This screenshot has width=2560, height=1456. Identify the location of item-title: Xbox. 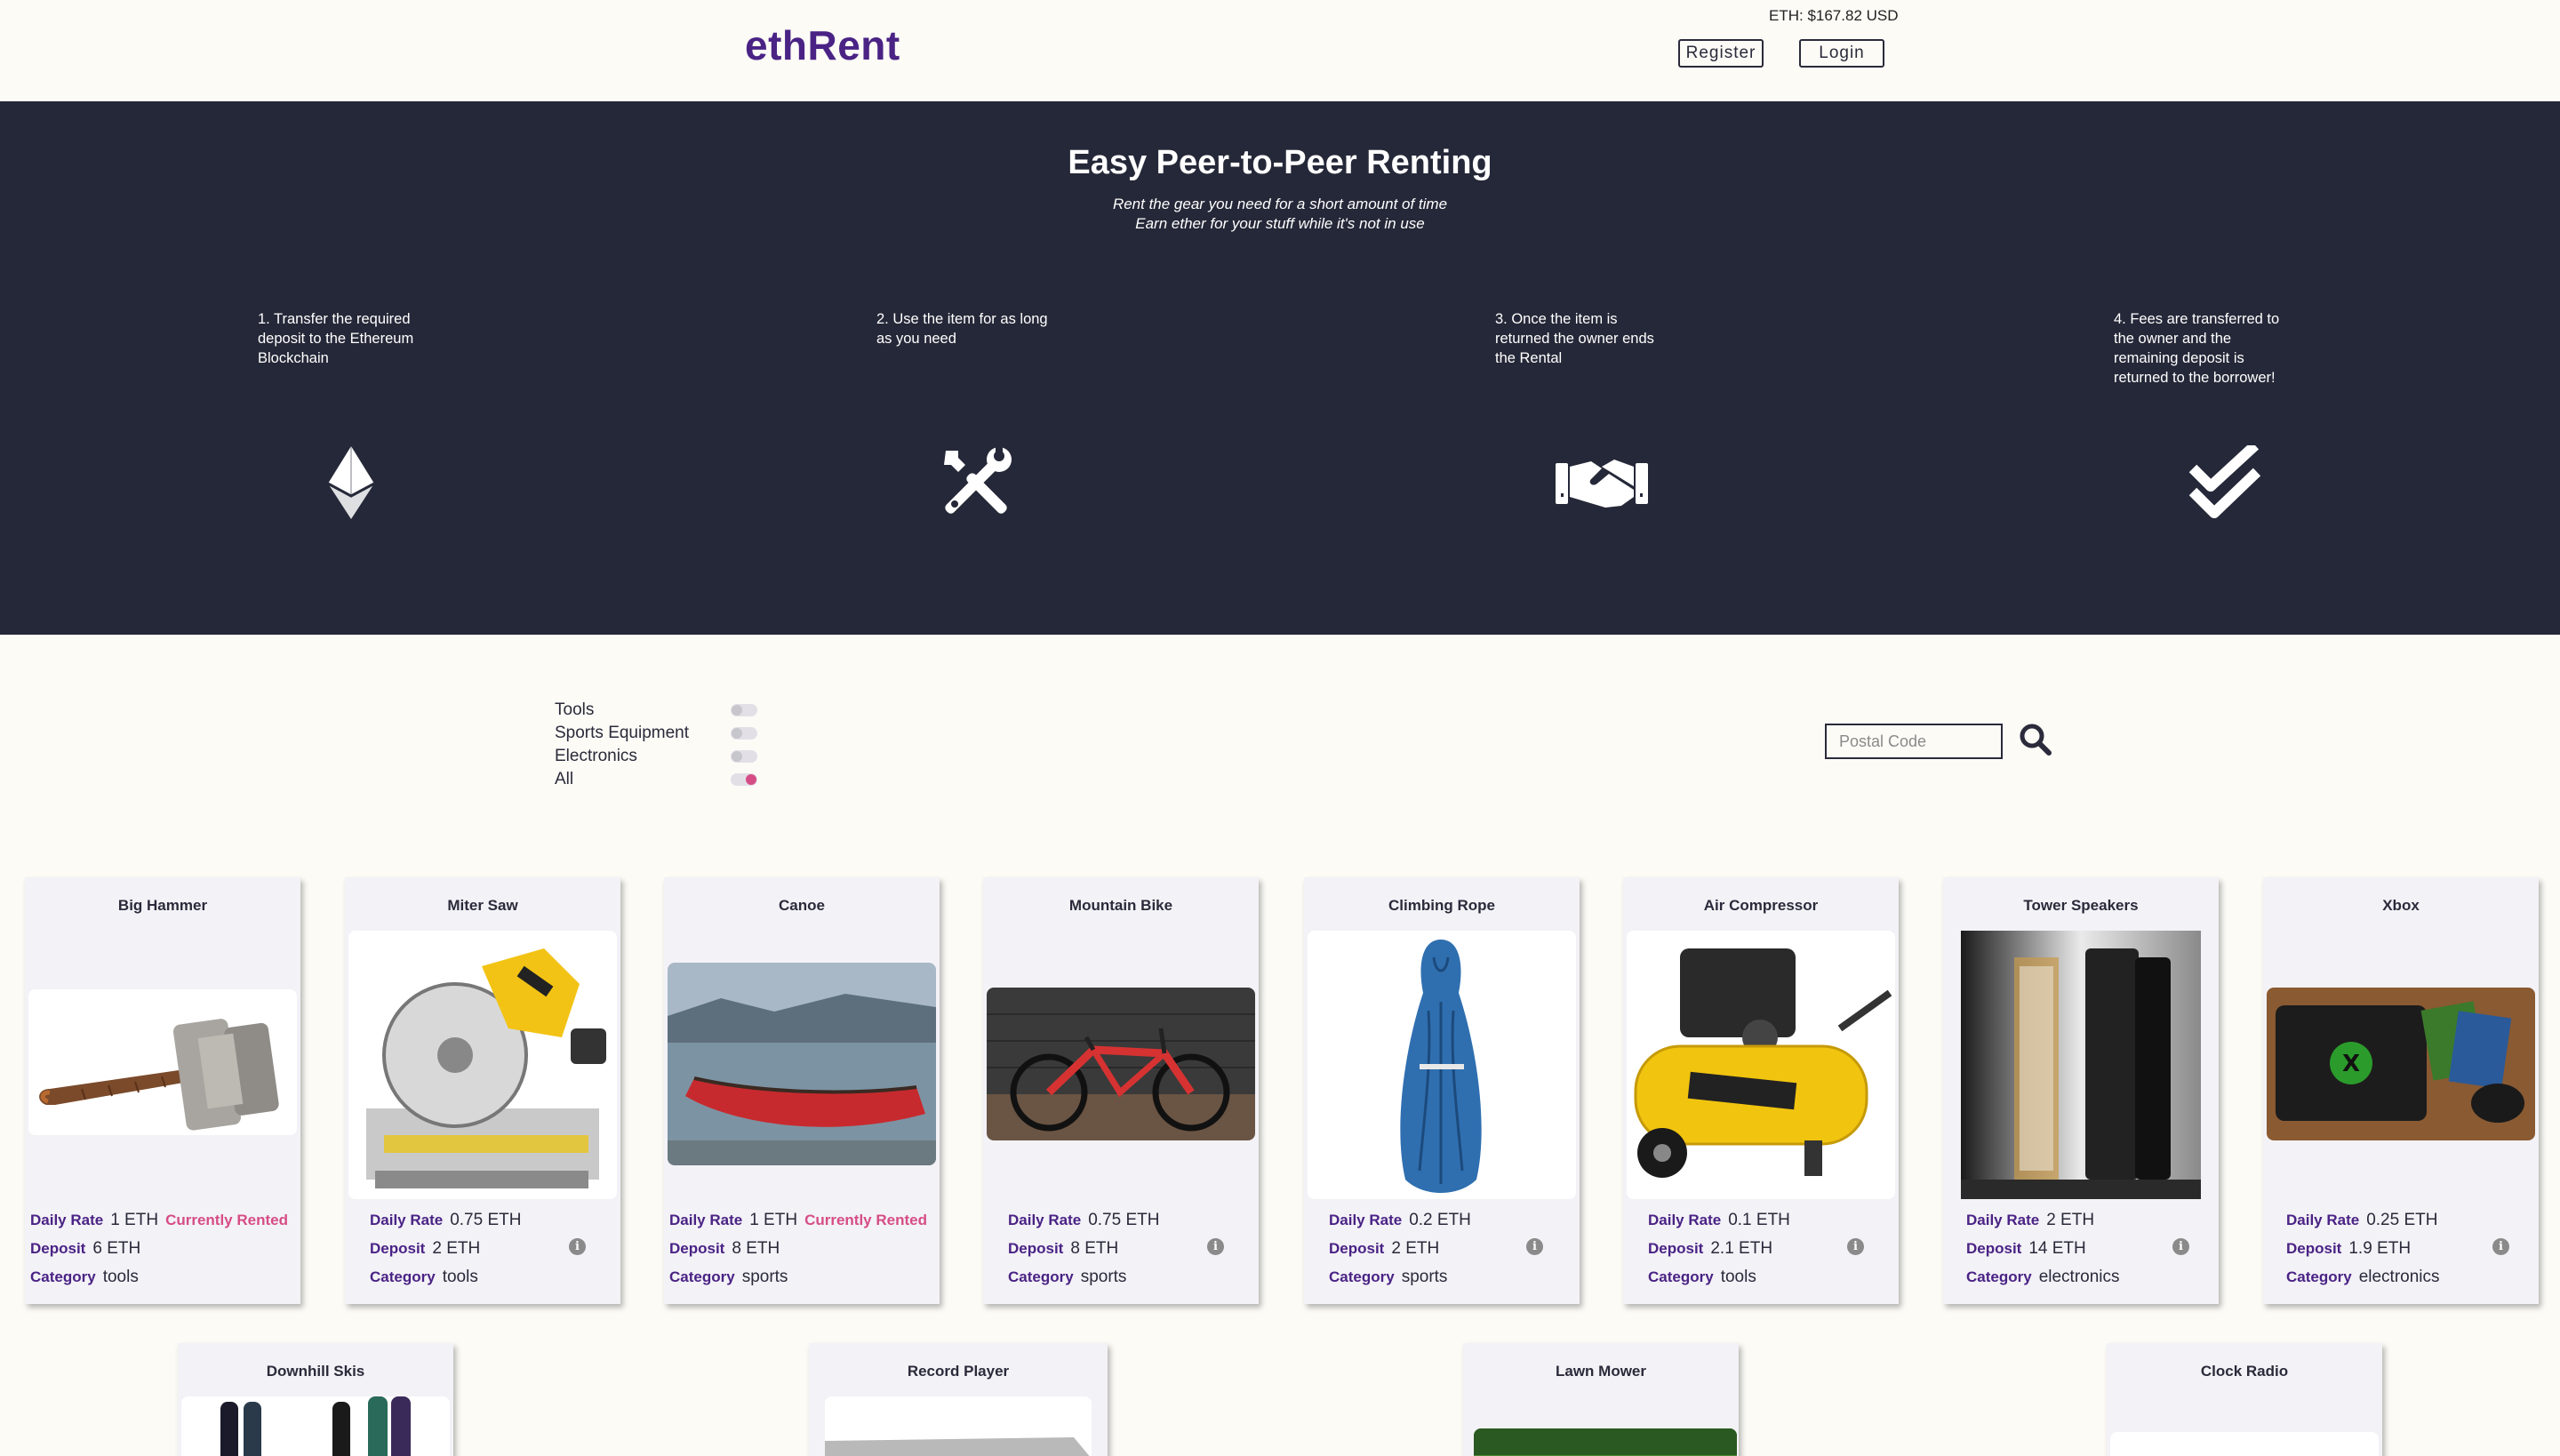
(2401, 905).